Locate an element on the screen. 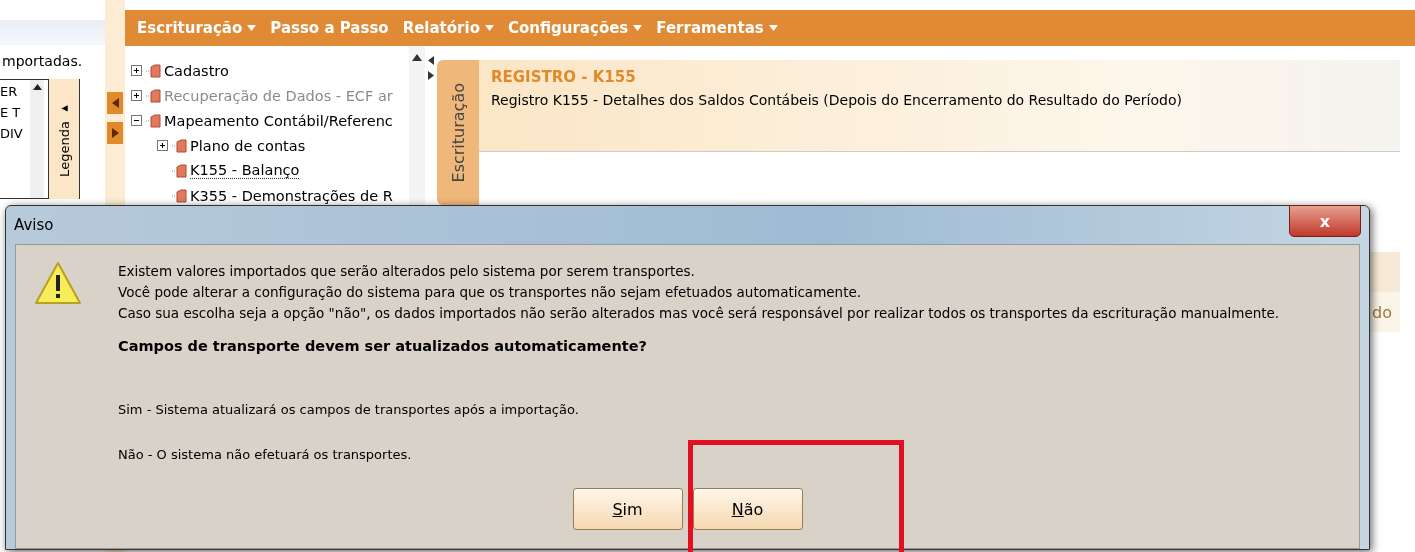  expand-right-button is located at coordinates (115, 133).